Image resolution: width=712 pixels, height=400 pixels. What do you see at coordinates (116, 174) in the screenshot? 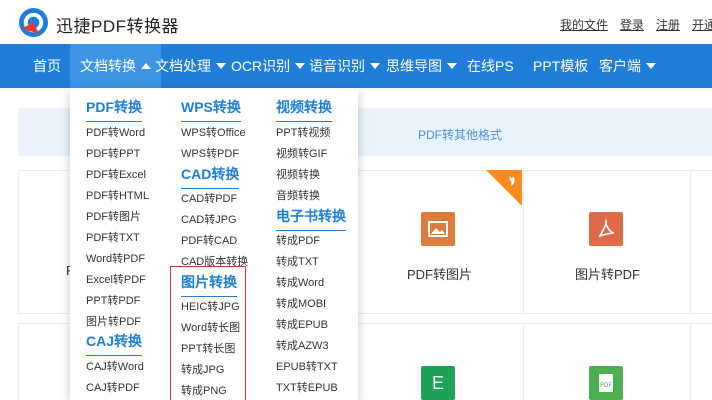
I see `dd-item-pdf-to-excel: PDF转Excel` at bounding box center [116, 174].